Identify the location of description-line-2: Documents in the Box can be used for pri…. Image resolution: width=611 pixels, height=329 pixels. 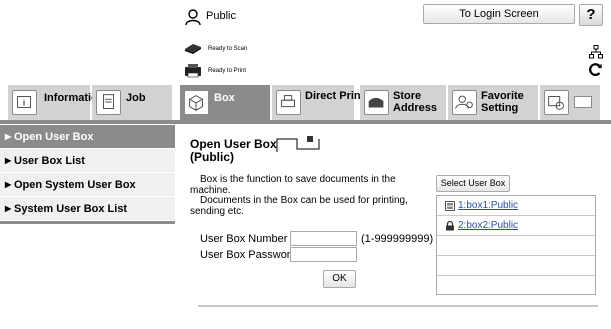
(304, 200).